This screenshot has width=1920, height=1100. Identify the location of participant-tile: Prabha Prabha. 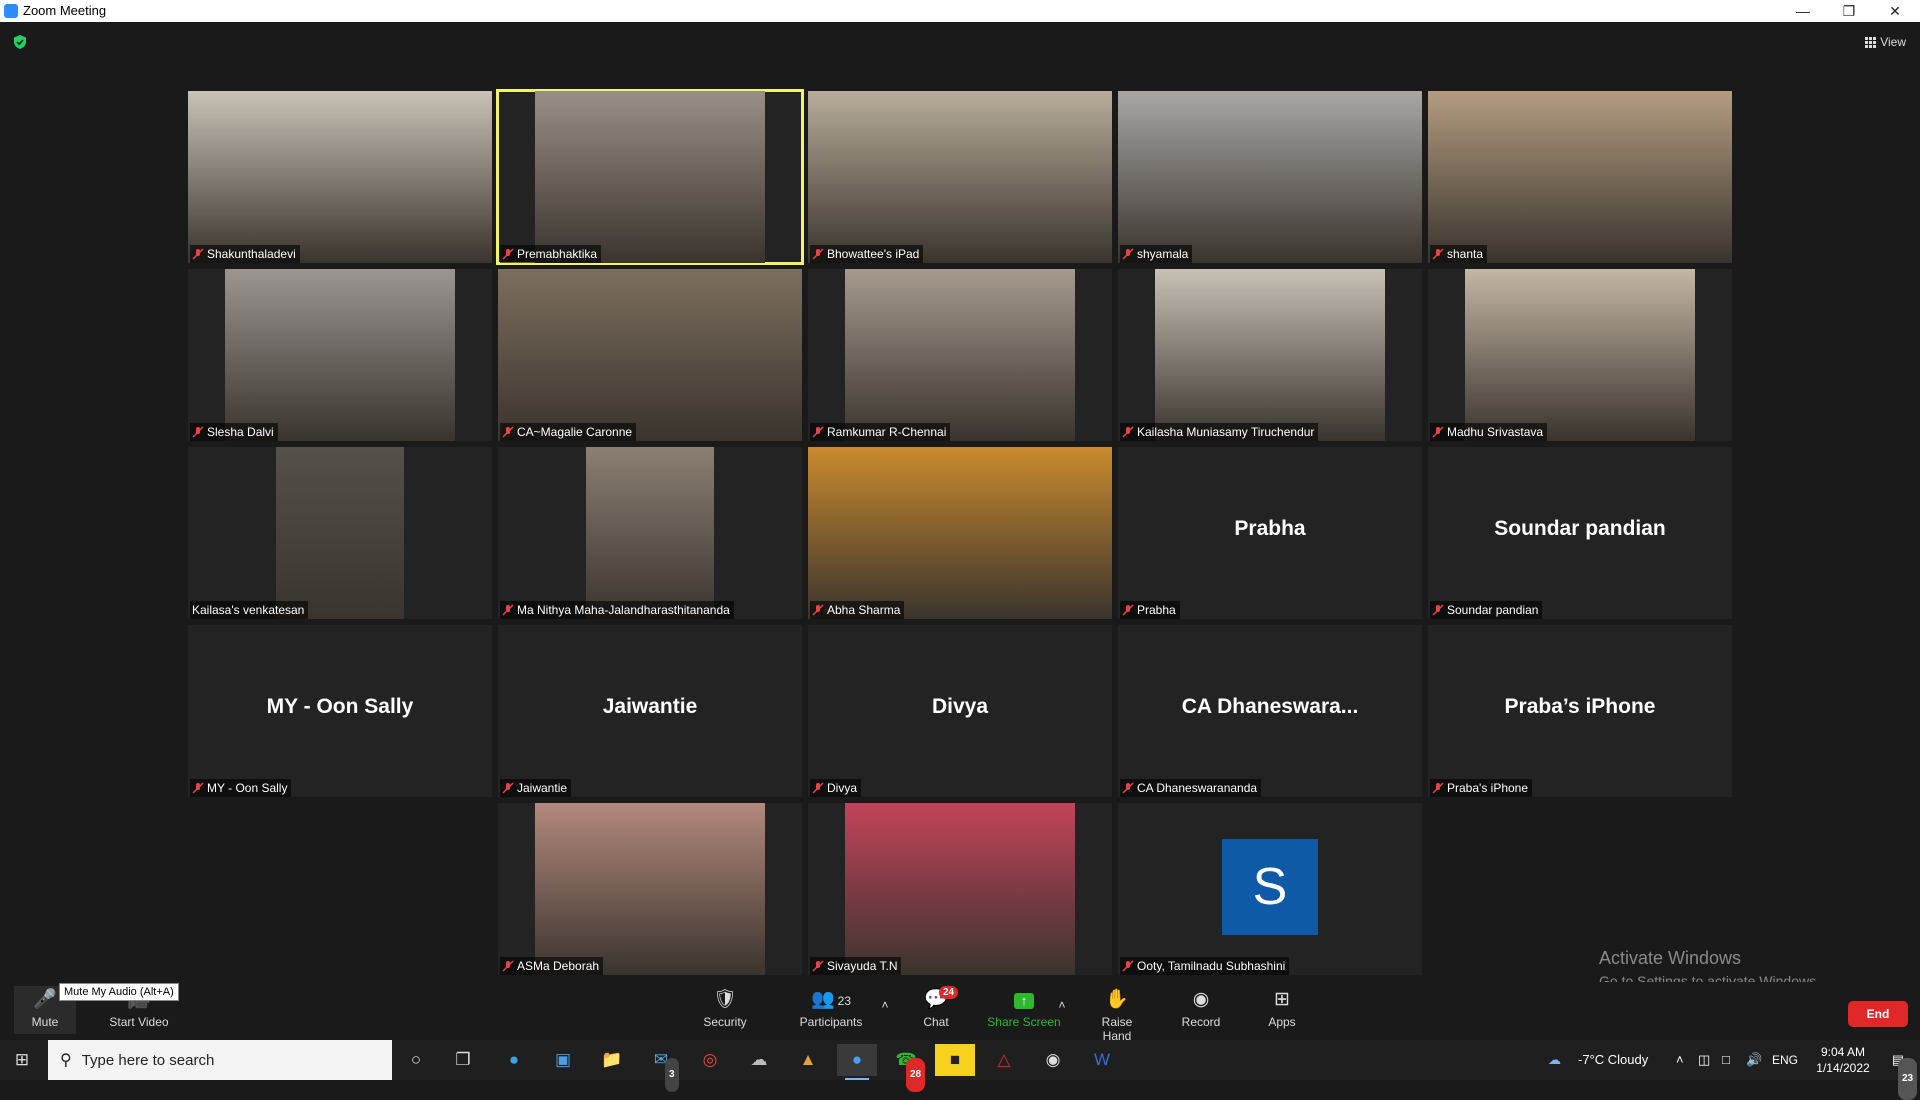
(1270, 533).